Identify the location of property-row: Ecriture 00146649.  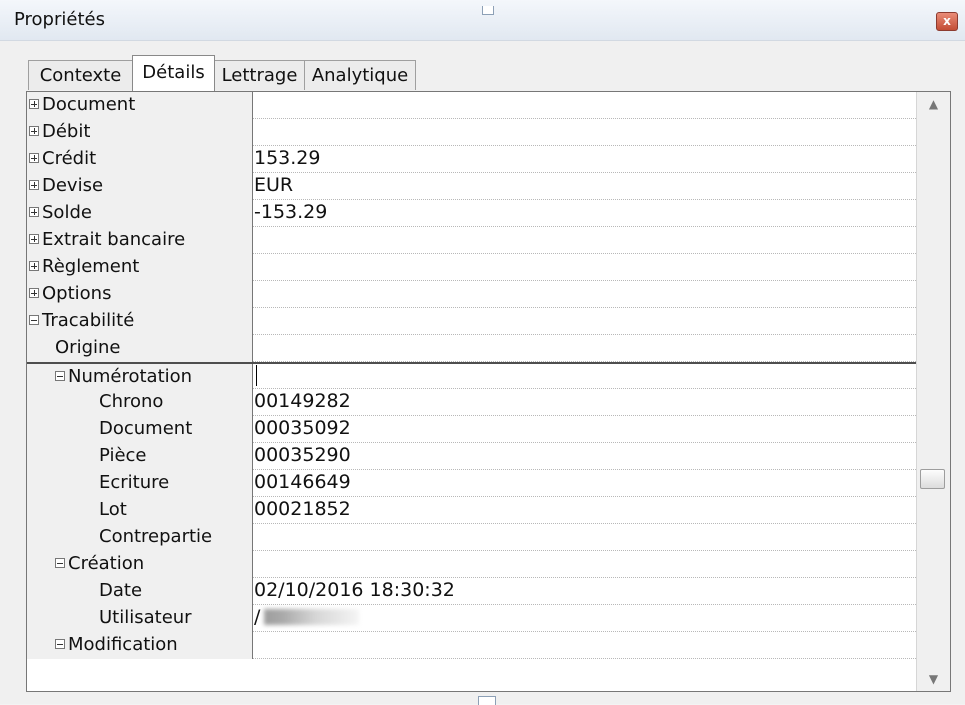
(471, 483).